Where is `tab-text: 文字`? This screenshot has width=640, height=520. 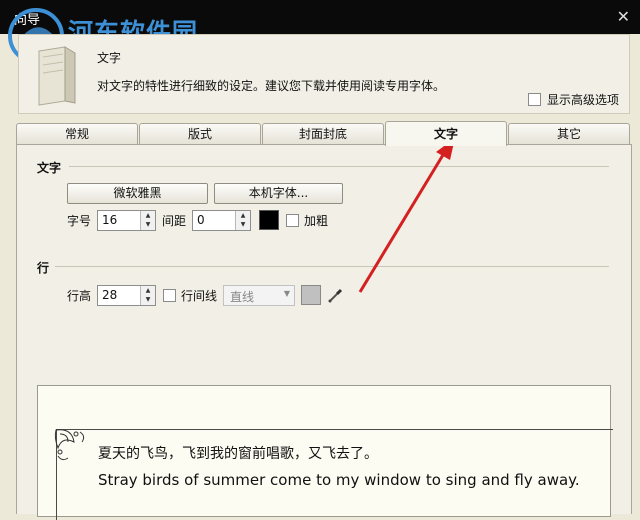
tab-text: 文字 is located at coordinates (446, 133).